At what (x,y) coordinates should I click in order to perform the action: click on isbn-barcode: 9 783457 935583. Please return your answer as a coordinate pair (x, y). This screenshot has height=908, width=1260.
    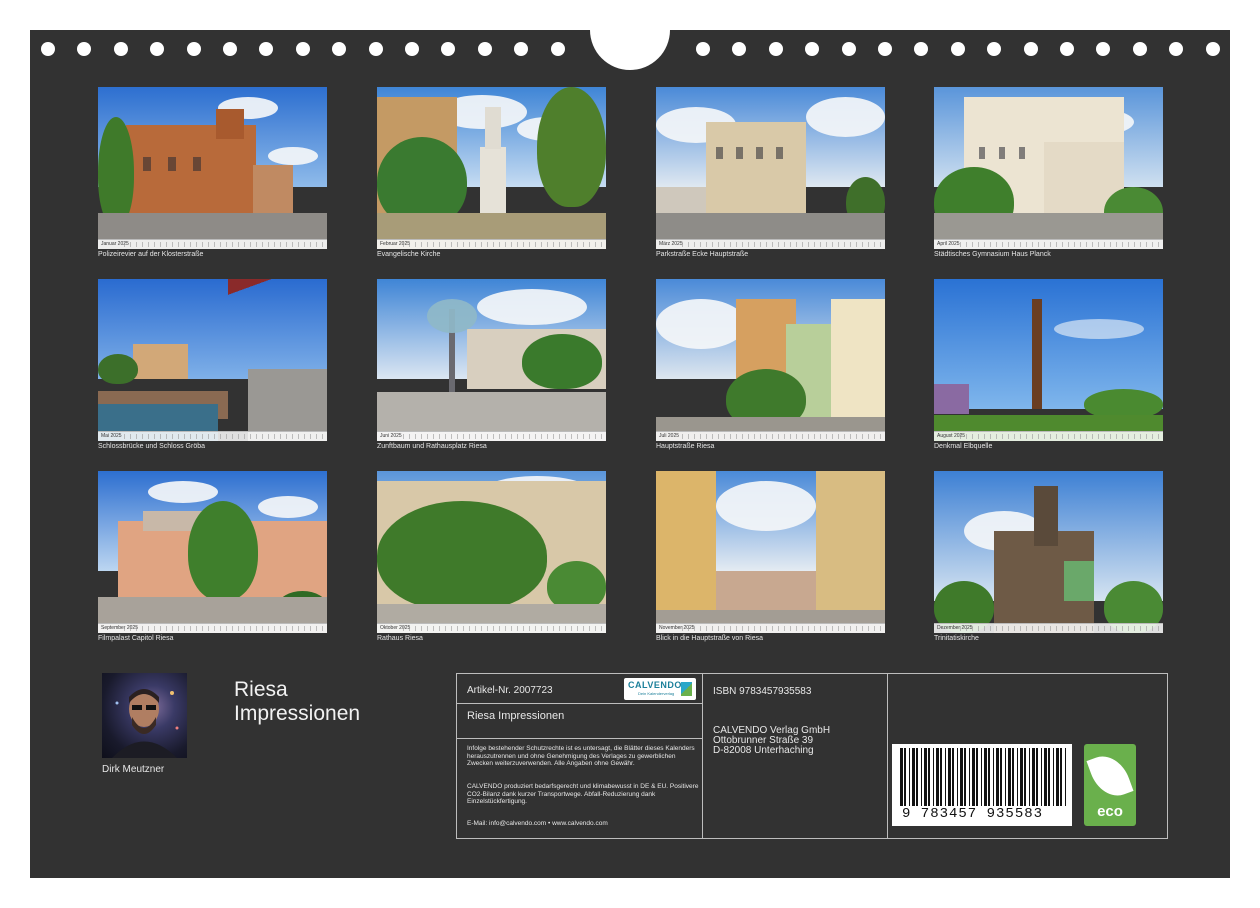
    Looking at the image, I should click on (982, 785).